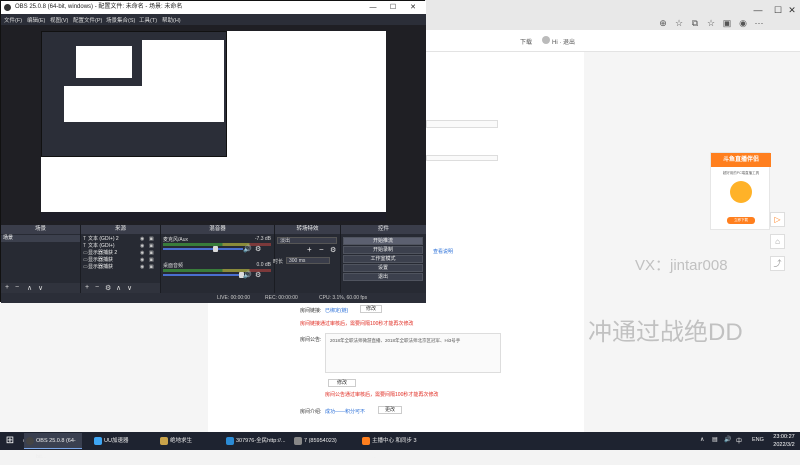 Image resolution: width=800 pixels, height=465 pixels. Describe the element at coordinates (663, 23) in the screenshot. I see `translate-icon: ⊕` at that location.